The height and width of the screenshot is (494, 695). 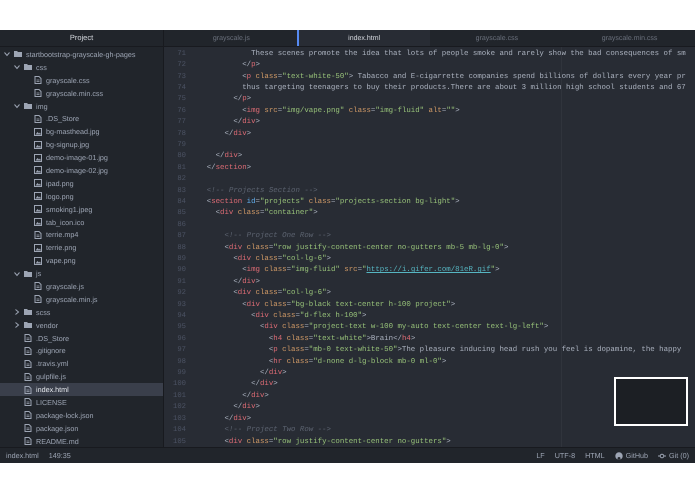 What do you see at coordinates (651, 401) in the screenshot?
I see `minimap-drawing` at bounding box center [651, 401].